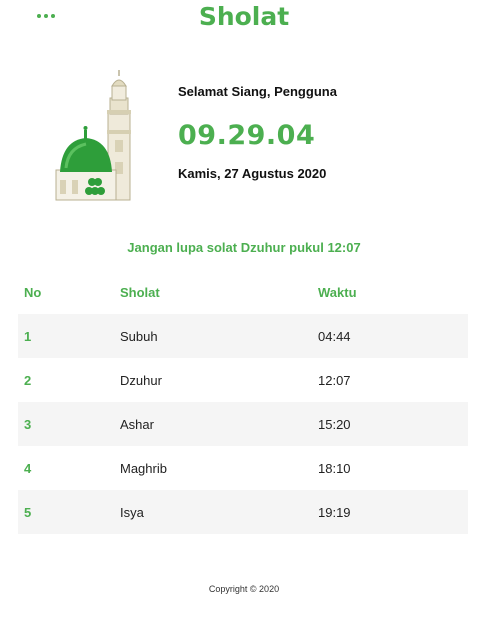 This screenshot has width=488, height=631. Describe the element at coordinates (213, 336) in the screenshot. I see `prayer-name: Subuh` at that location.